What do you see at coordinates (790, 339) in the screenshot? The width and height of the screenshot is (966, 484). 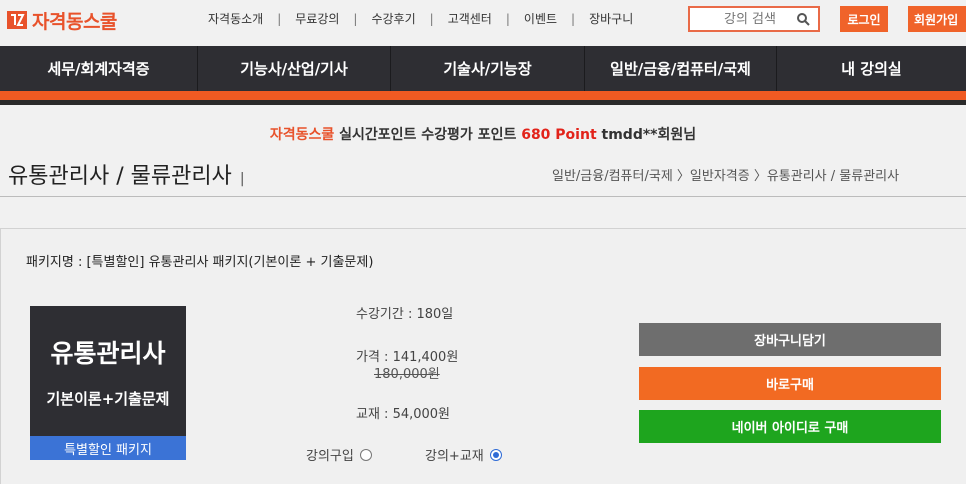 I see `add-to-cart-button: 장바구니담기` at bounding box center [790, 339].